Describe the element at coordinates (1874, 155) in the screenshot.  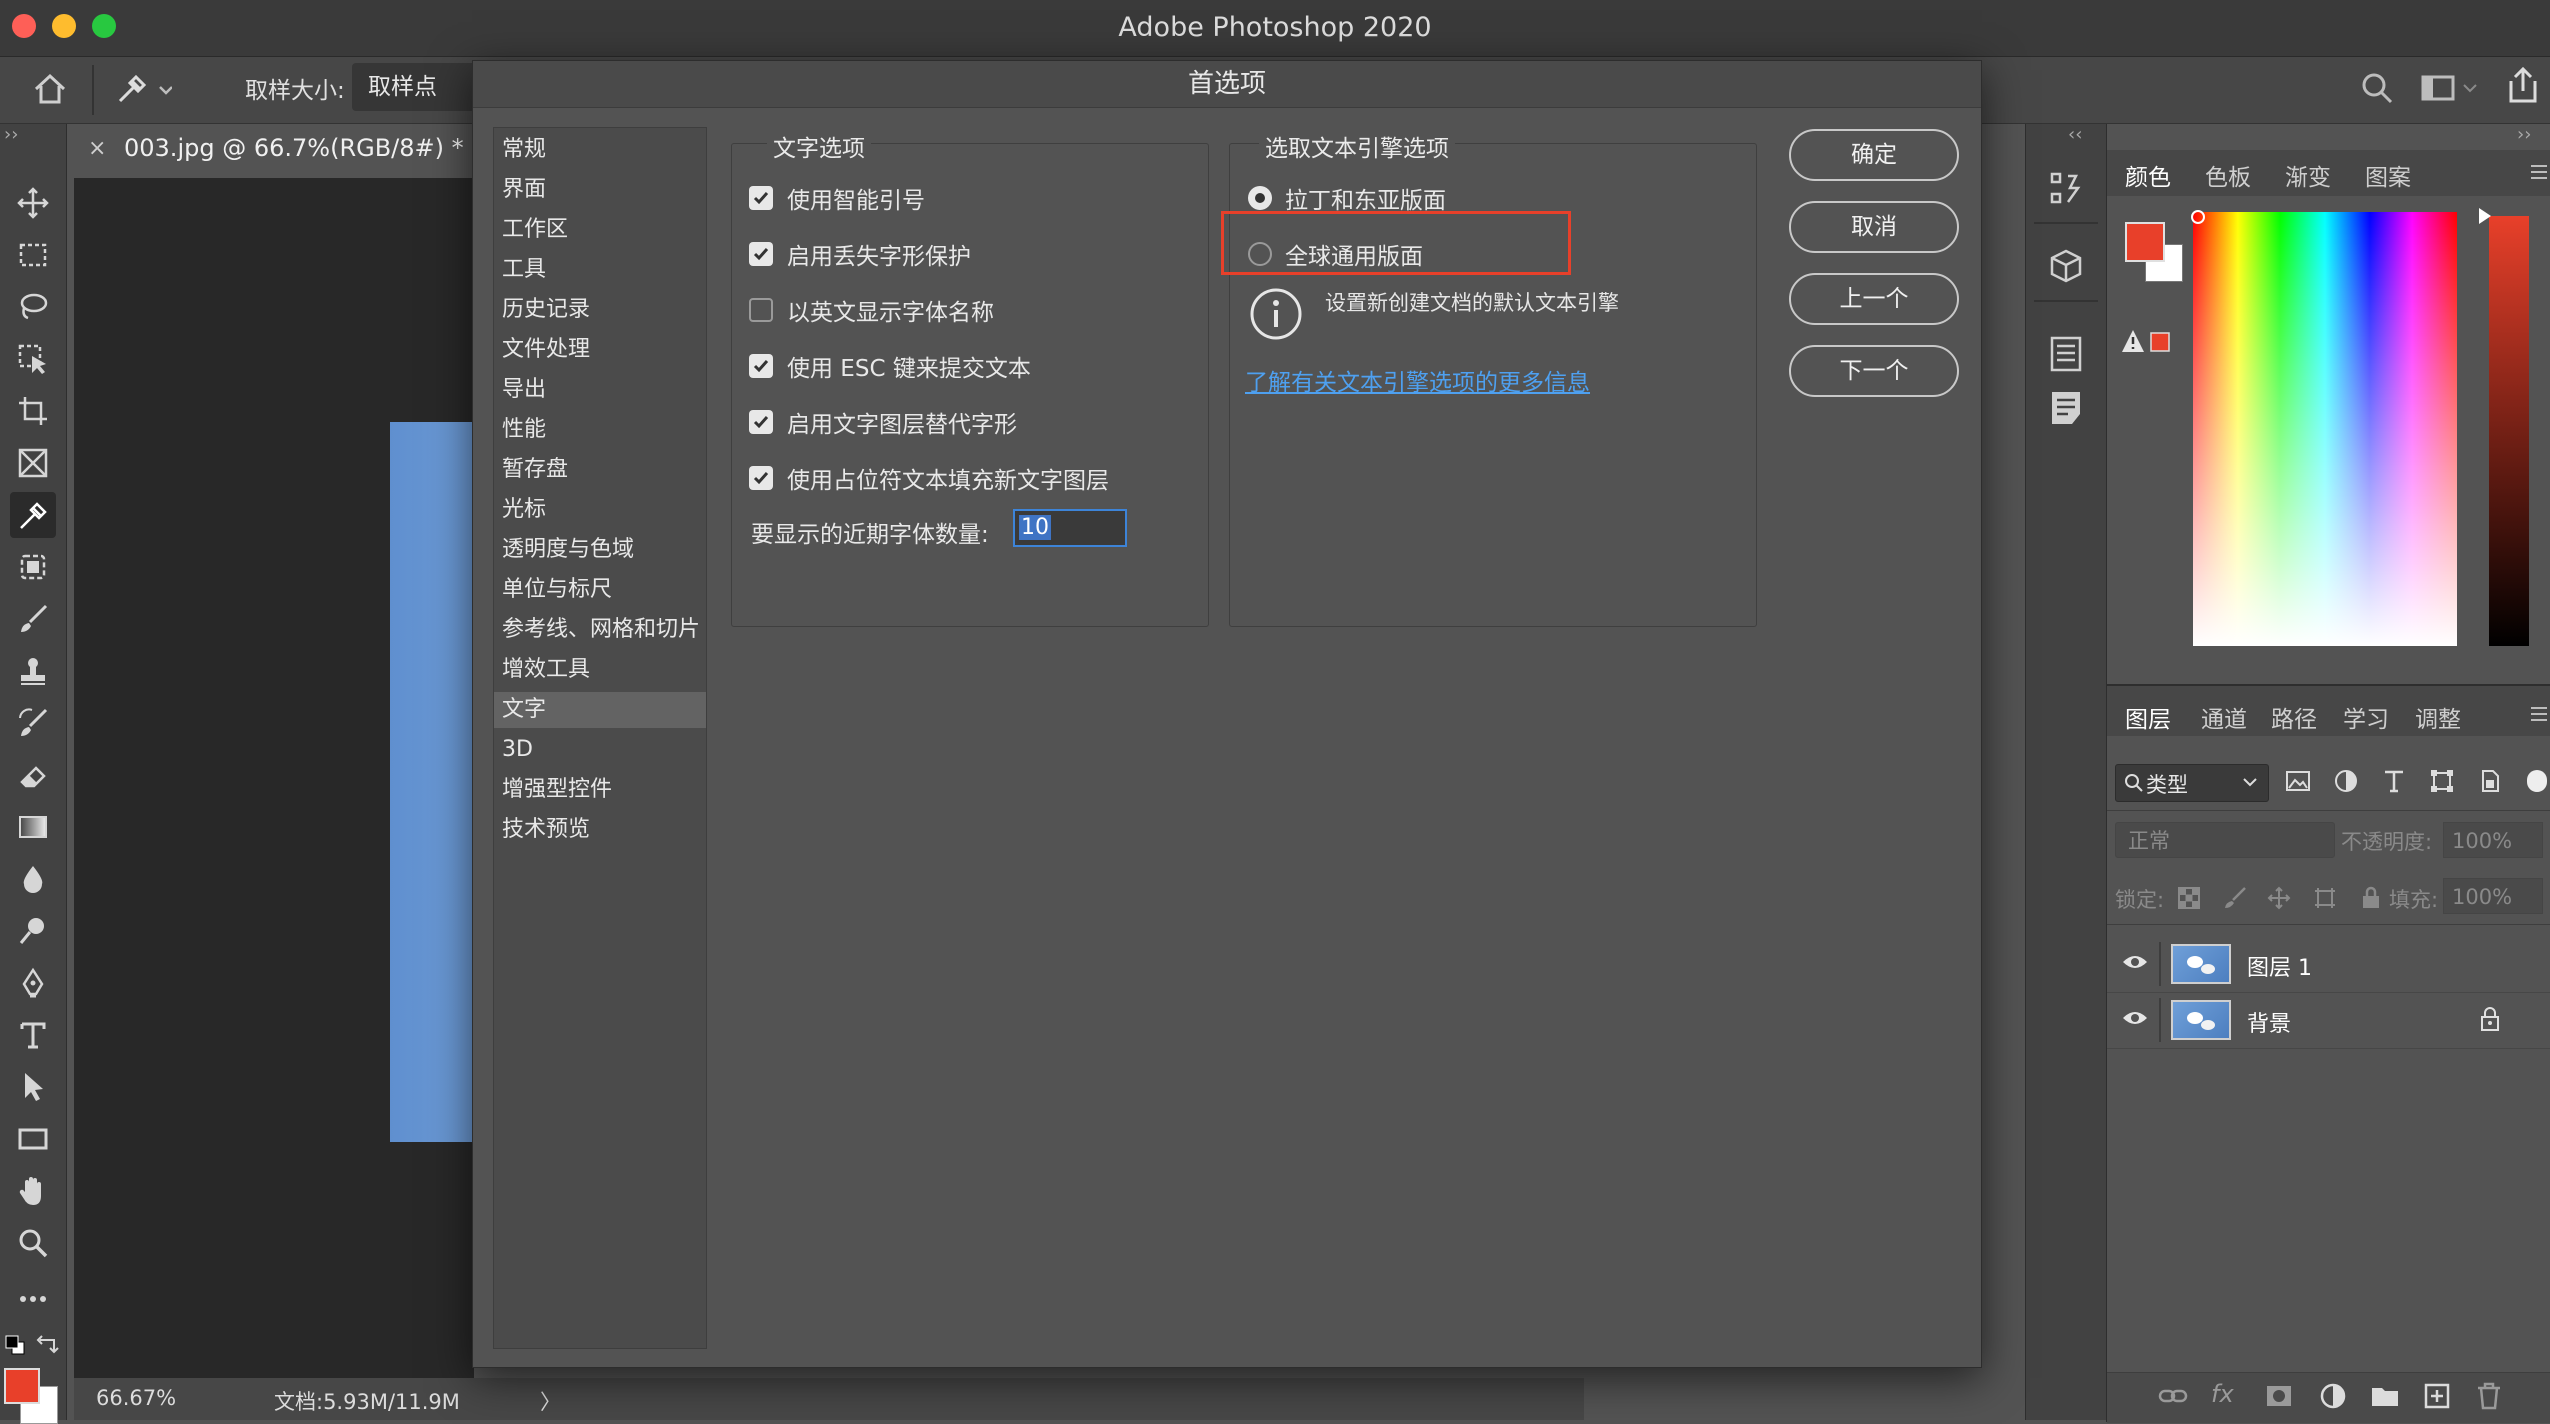
I see `ok-button: 确定` at that location.